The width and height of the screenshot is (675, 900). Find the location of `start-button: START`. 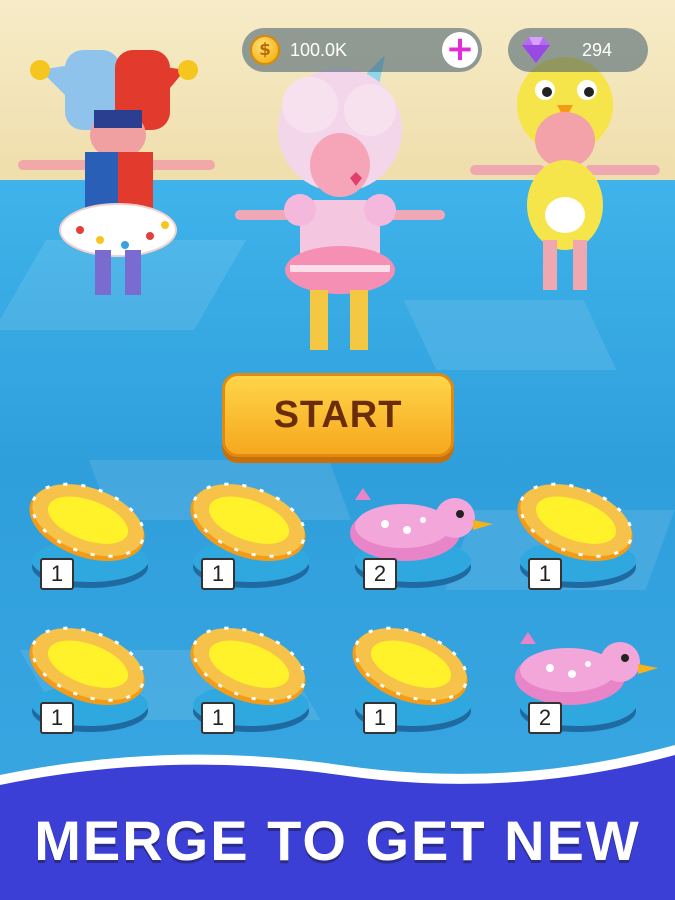

start-button: START is located at coordinates (338, 415).